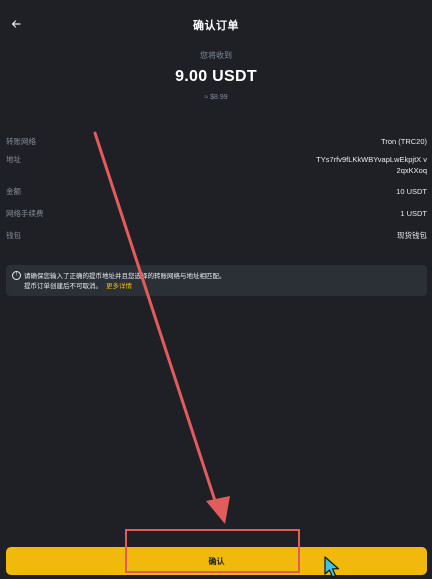 The height and width of the screenshot is (579, 432). Describe the element at coordinates (16, 275) in the screenshot. I see `info-icon: !` at that location.